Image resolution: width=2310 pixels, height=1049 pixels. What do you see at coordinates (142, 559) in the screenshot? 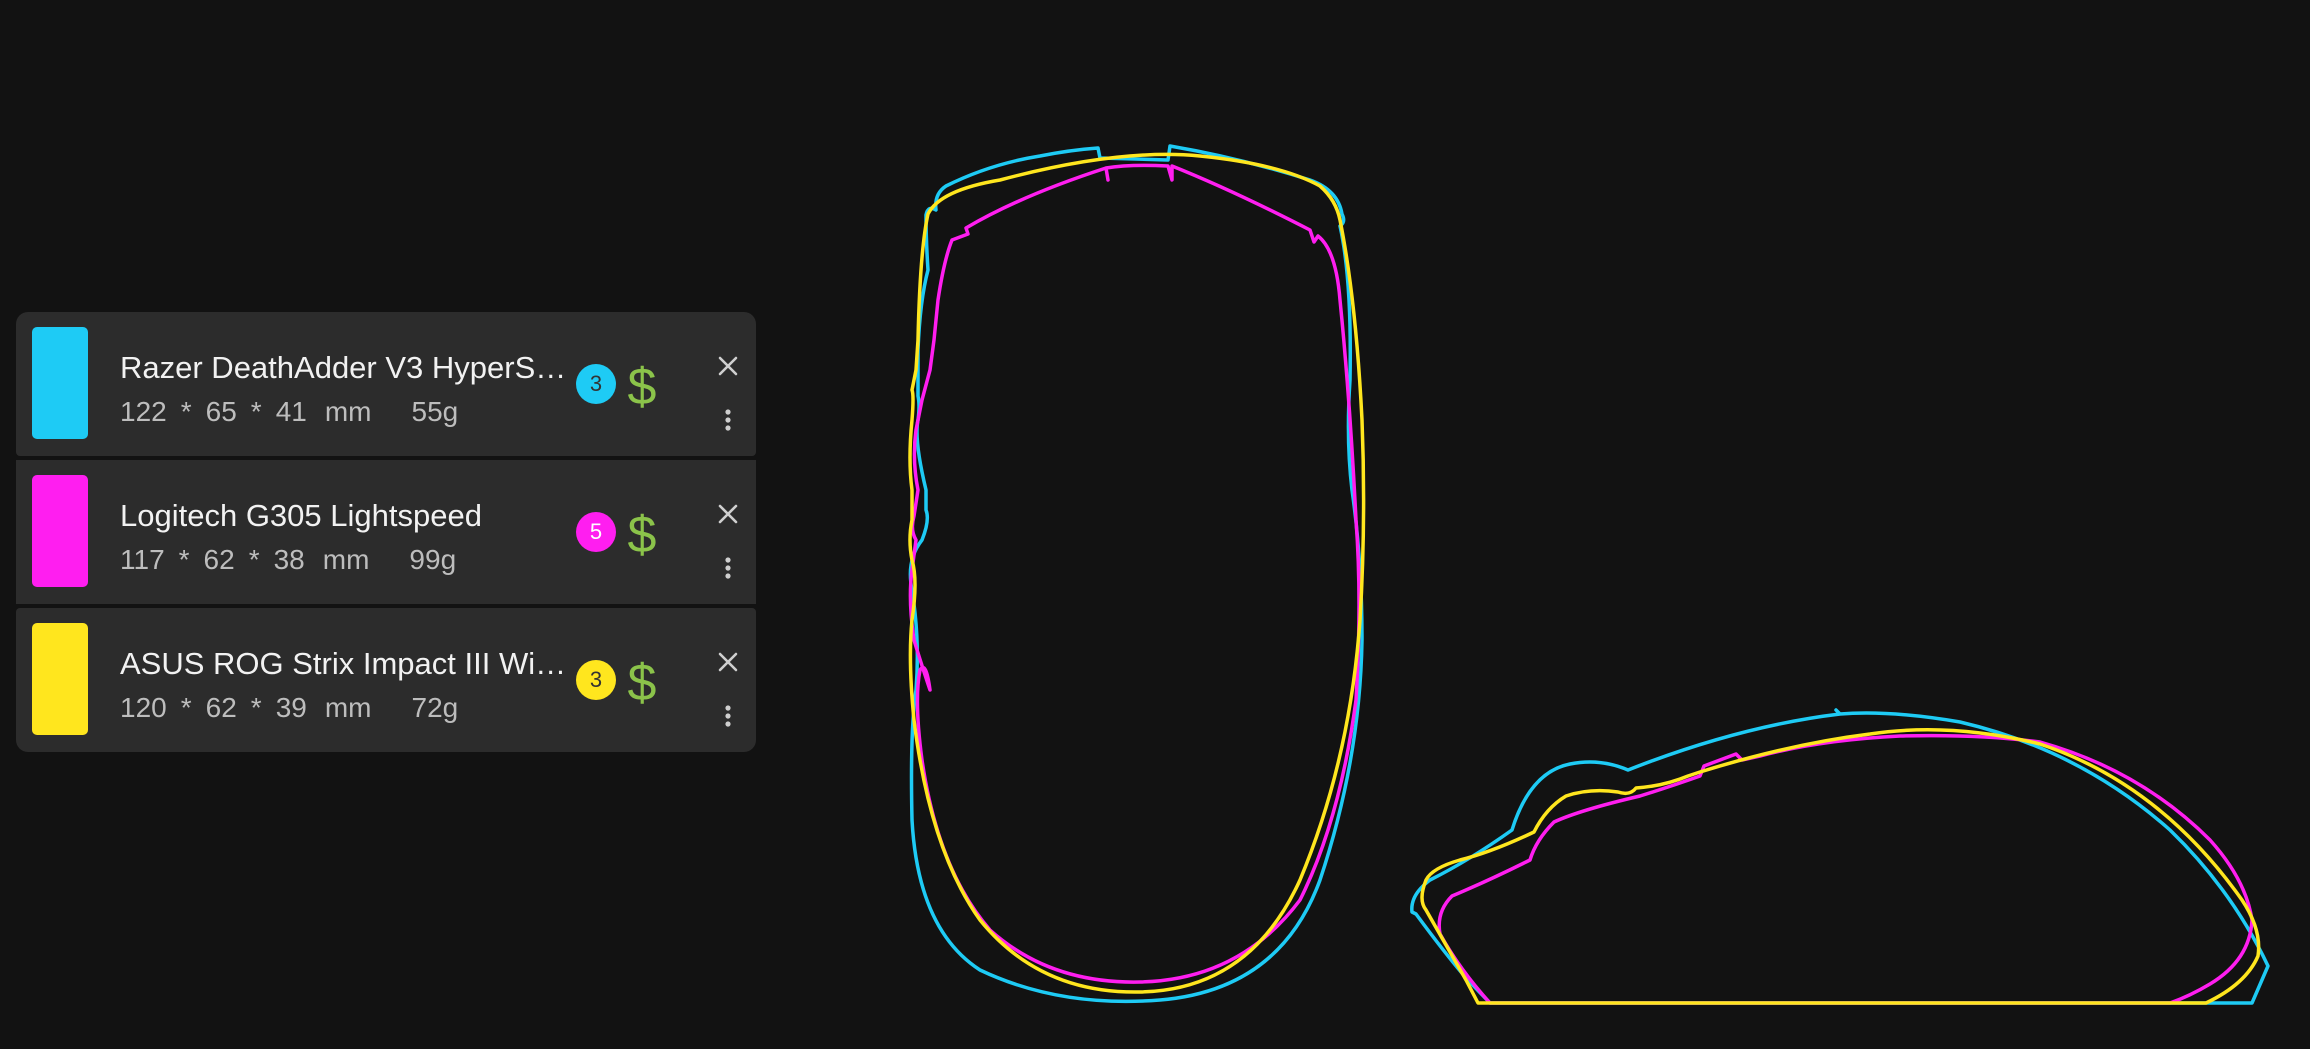
I see `mouse-length: 117` at bounding box center [142, 559].